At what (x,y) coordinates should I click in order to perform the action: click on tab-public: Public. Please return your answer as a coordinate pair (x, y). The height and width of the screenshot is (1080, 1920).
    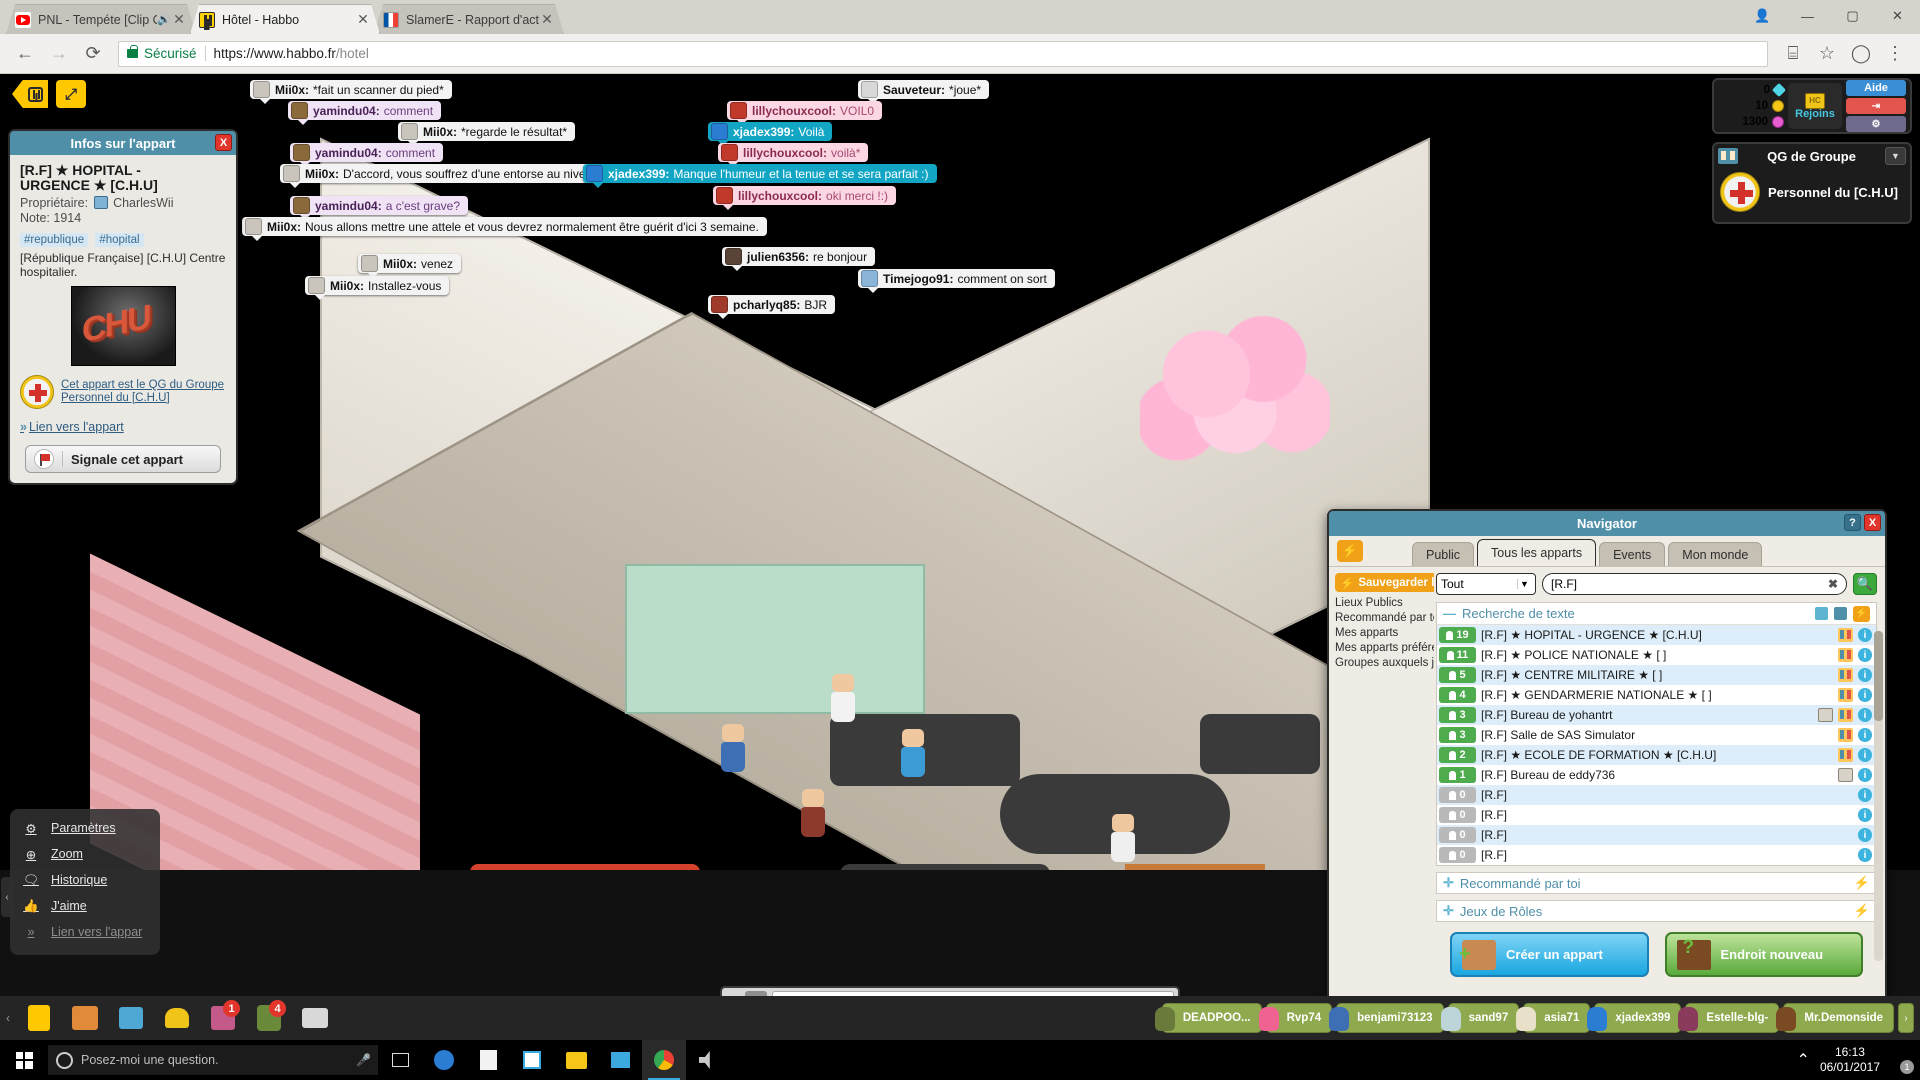
    Looking at the image, I should click on (1443, 554).